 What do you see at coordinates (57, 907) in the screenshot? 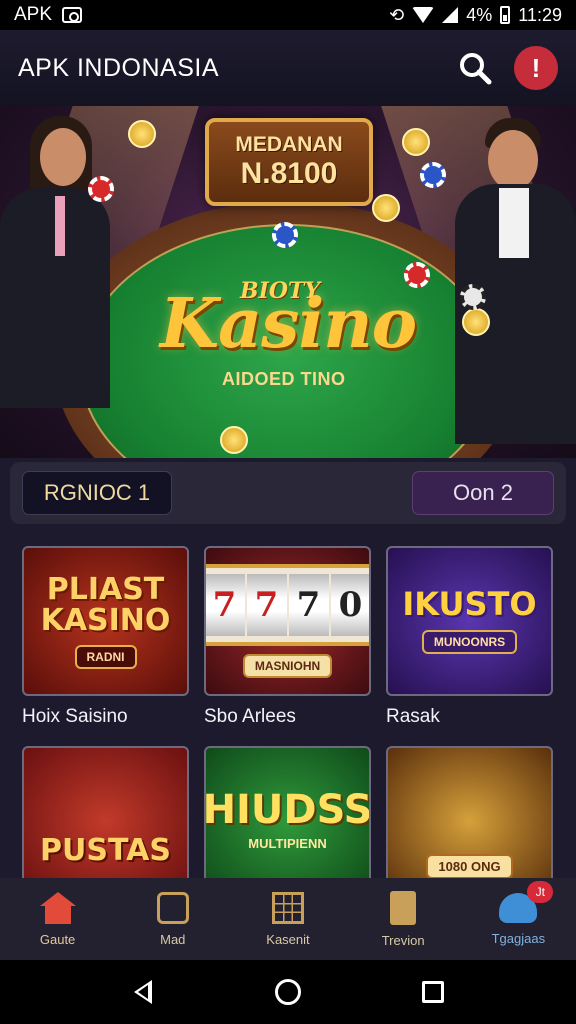
I see `home-icon` at bounding box center [57, 907].